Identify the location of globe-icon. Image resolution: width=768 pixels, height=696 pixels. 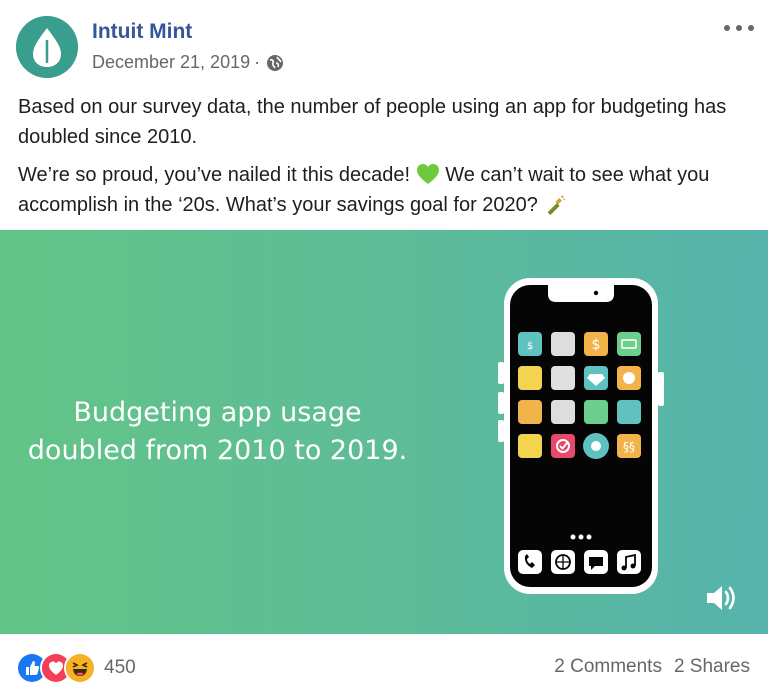
(275, 62).